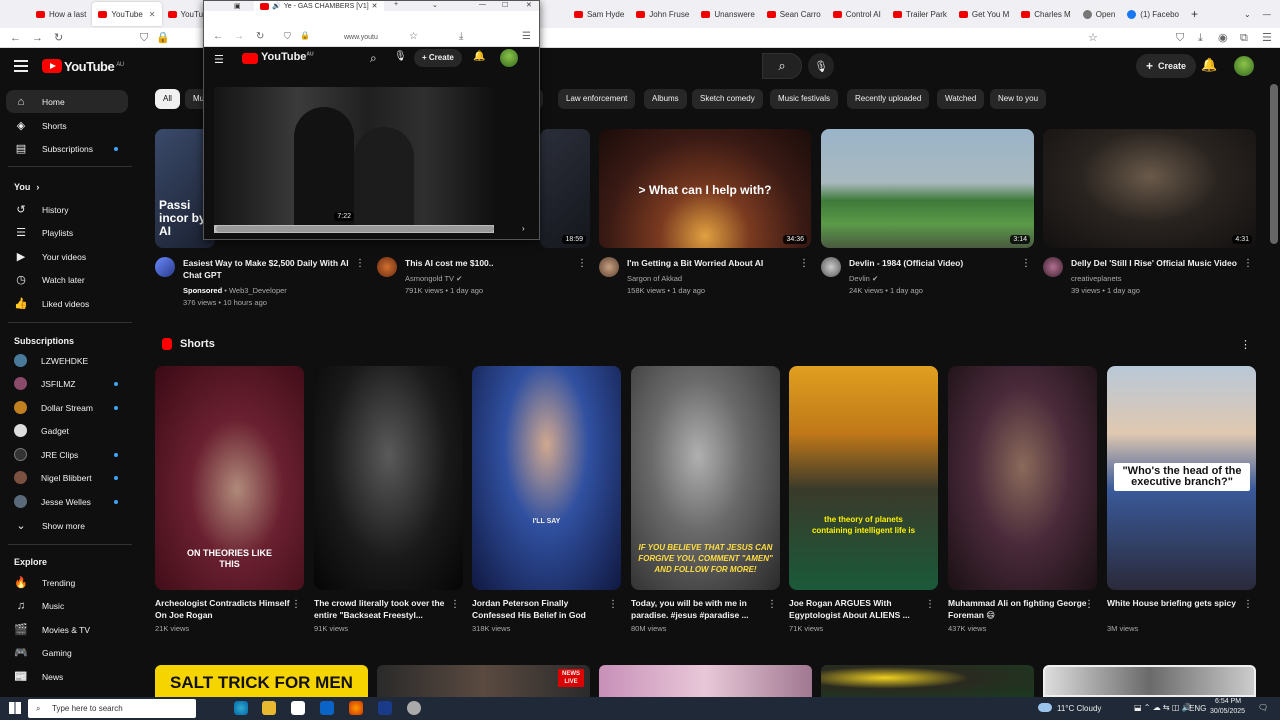 The image size is (1280, 720). What do you see at coordinates (782, 66) in the screenshot?
I see `search-button: ⌕` at bounding box center [782, 66].